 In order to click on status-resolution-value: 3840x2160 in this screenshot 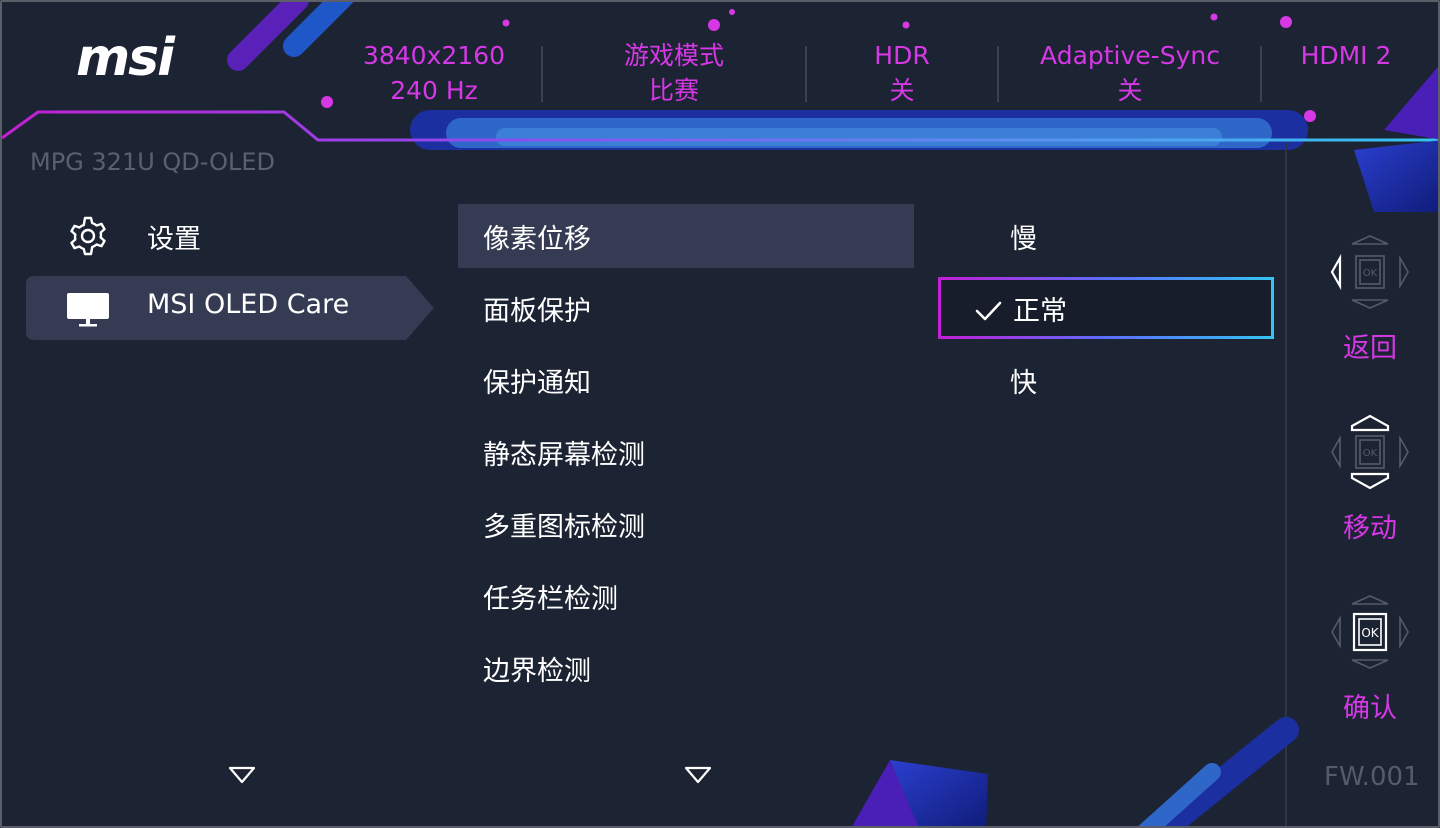, I will do `click(434, 55)`.